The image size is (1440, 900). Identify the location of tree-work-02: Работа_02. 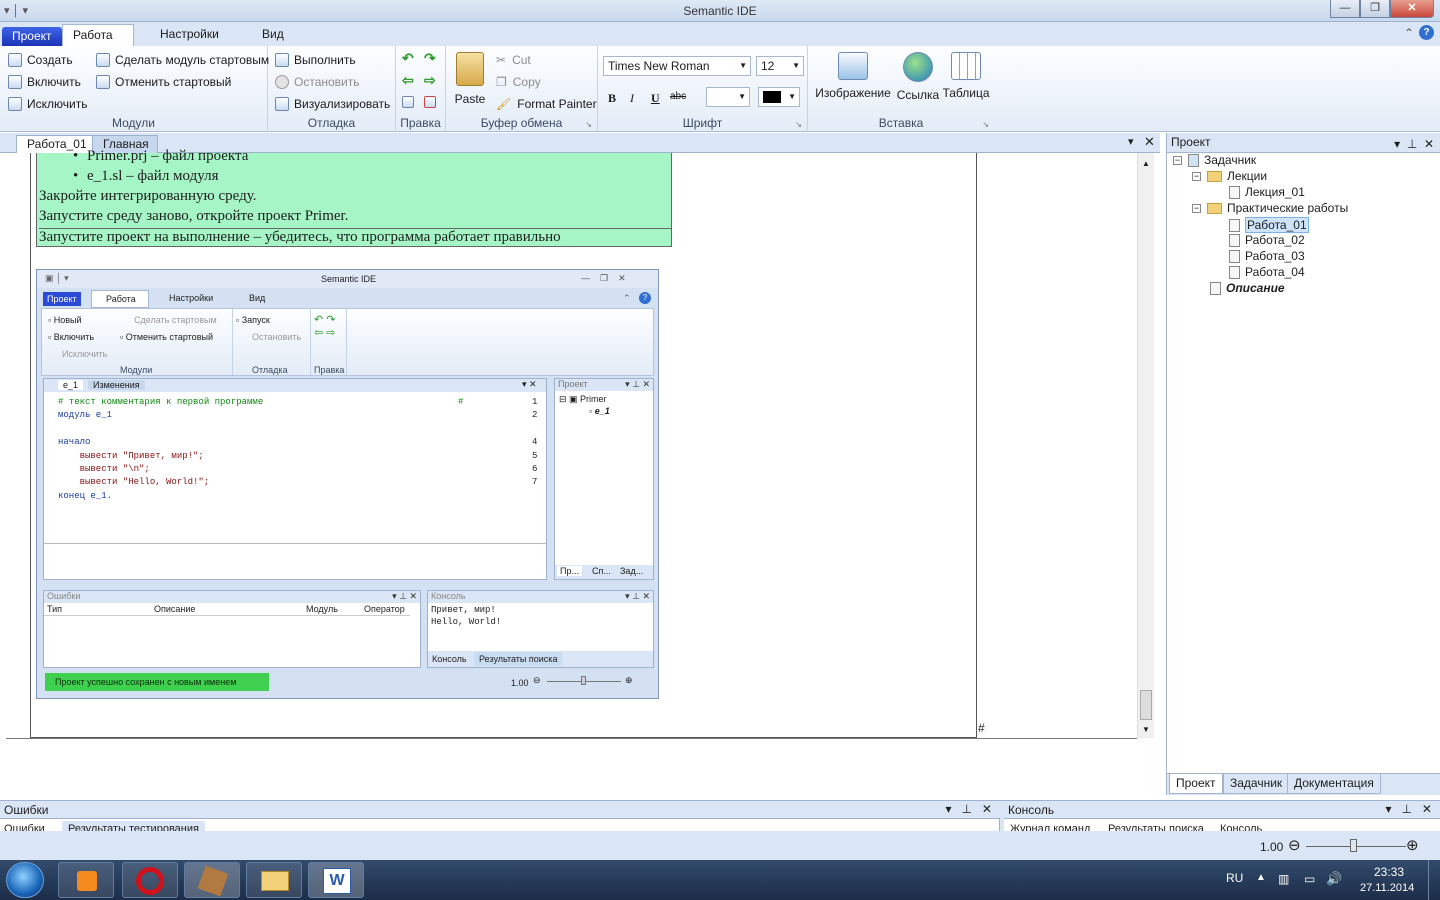
(1267, 240).